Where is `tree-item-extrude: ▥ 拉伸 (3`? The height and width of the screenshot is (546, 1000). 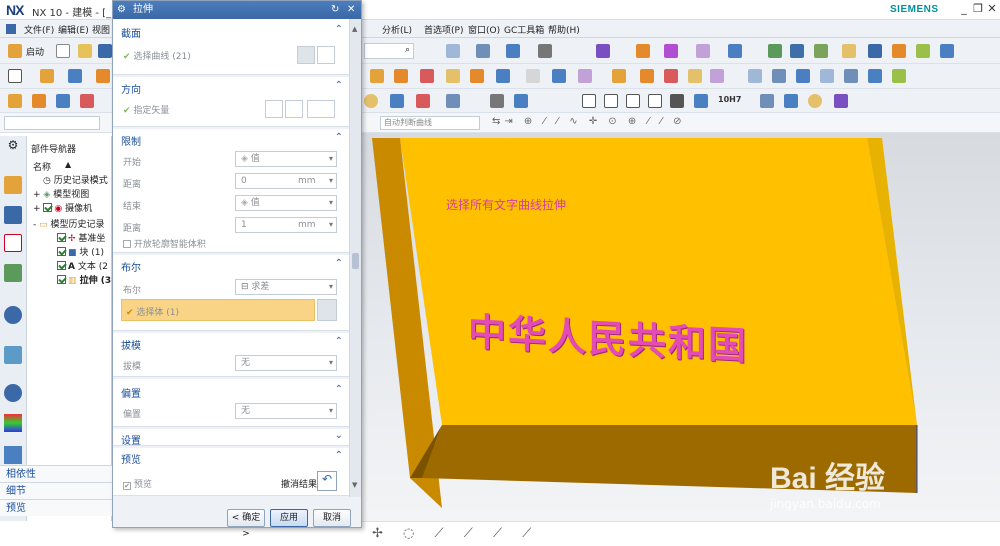
tree-item-extrude: ▥ 拉伸 (3 is located at coordinates (84, 281).